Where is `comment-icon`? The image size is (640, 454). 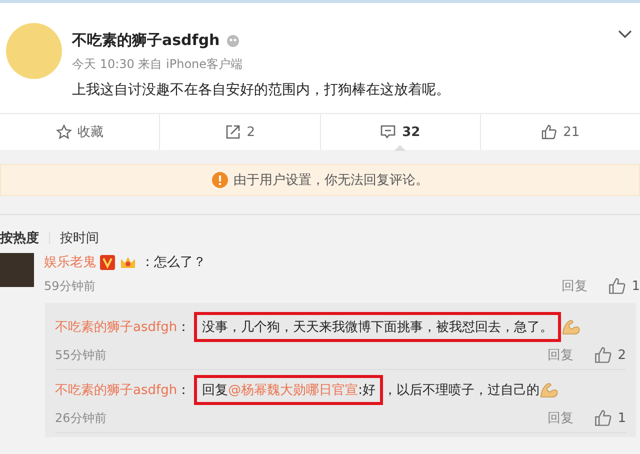
comment-icon is located at coordinates (388, 132).